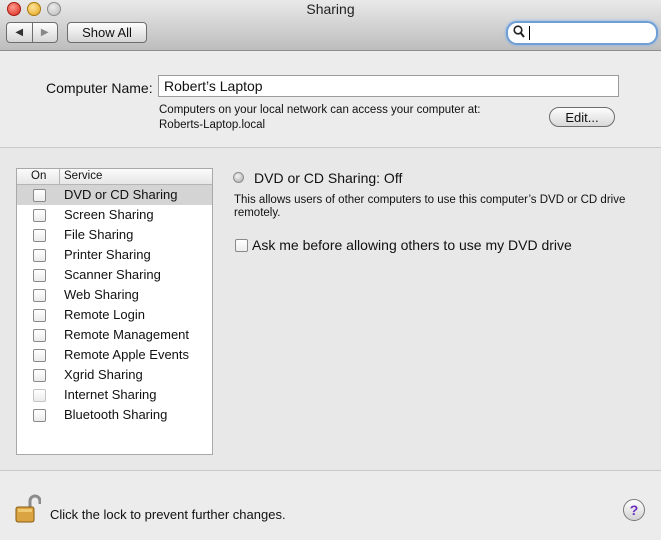  Describe the element at coordinates (59, 176) in the screenshot. I see `column-divider` at that location.